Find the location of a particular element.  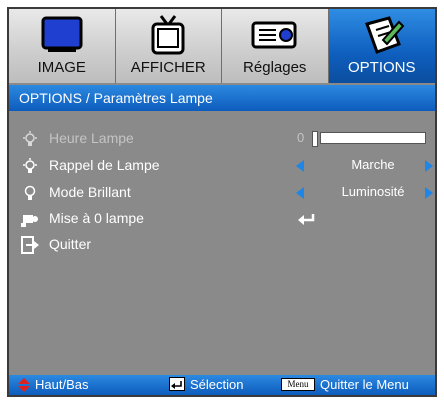

bulb-icon is located at coordinates (30, 193).